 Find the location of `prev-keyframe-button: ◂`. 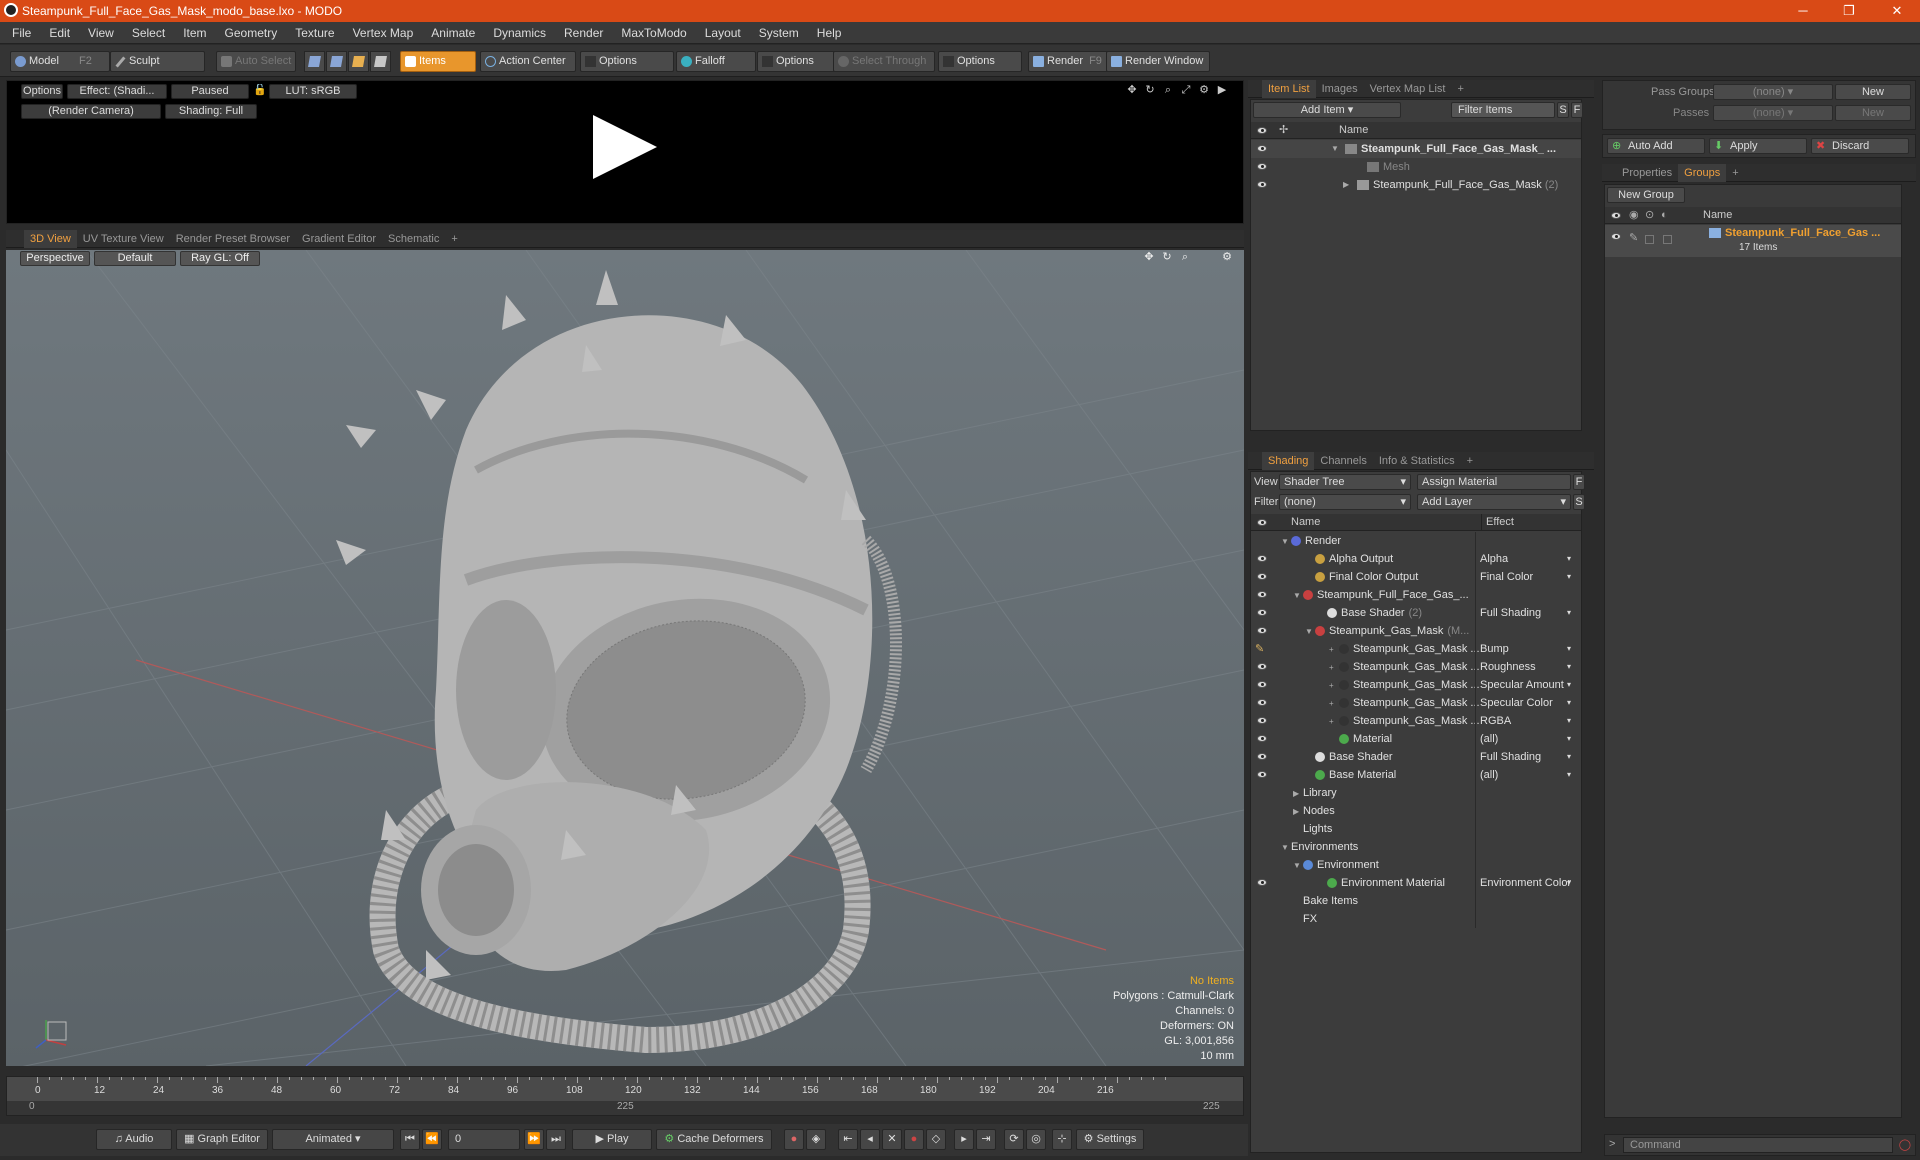

prev-keyframe-button: ◂ is located at coordinates (870, 1139).